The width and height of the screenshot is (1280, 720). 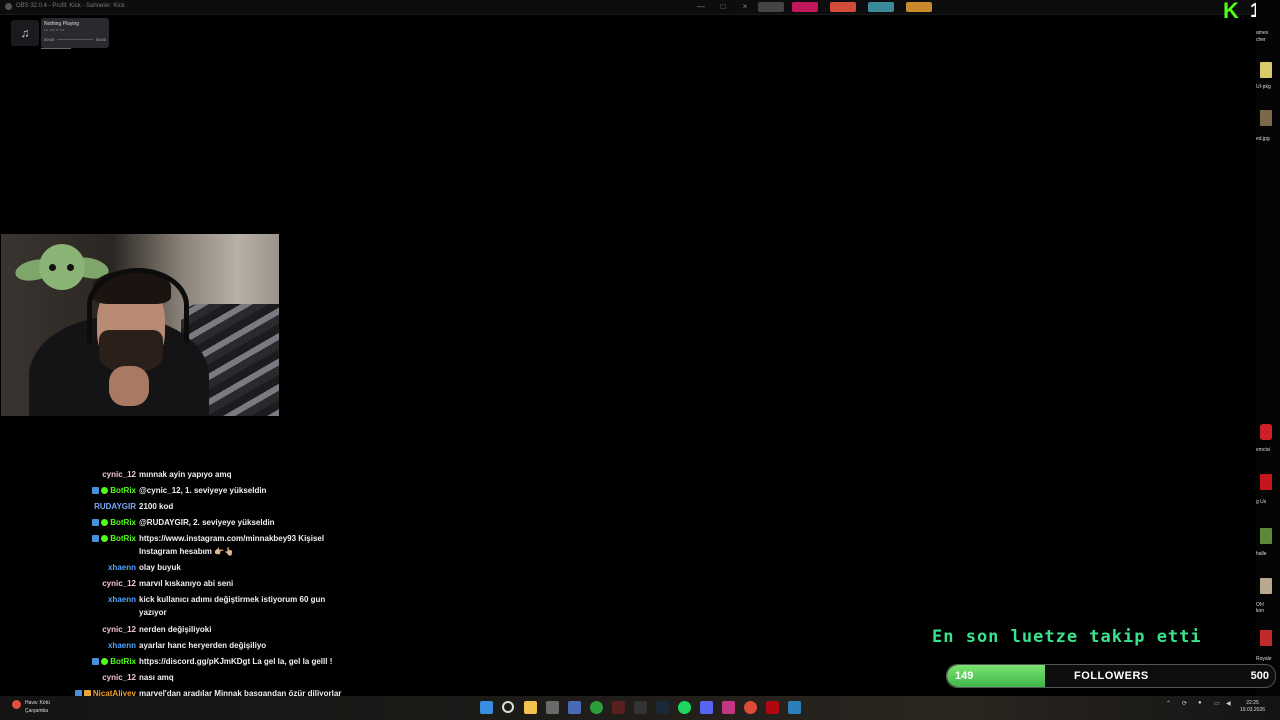 I want to click on netflix-icon, so click(x=772, y=707).